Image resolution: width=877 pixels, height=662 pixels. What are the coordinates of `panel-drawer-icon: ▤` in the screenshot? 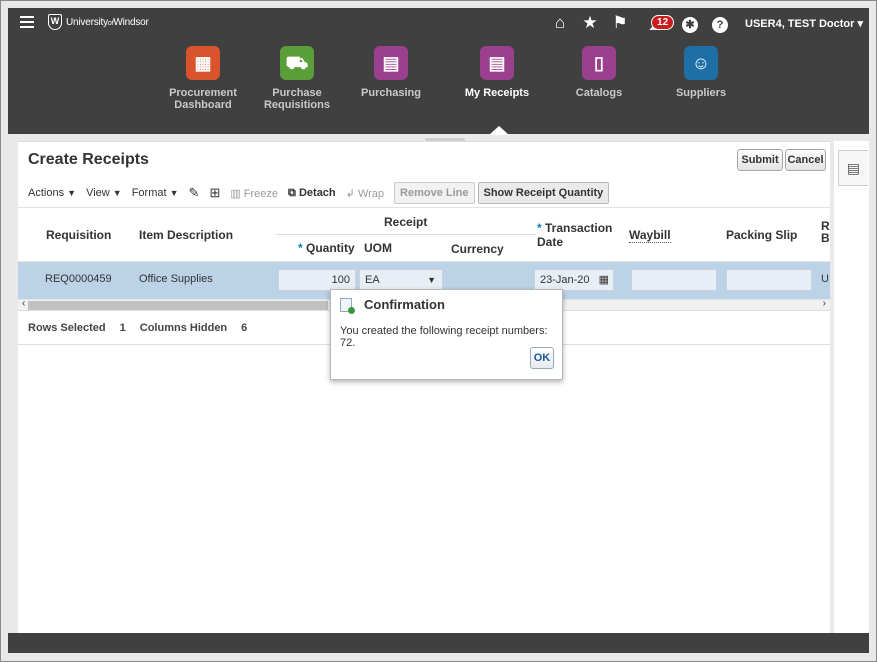 It's located at (853, 168).